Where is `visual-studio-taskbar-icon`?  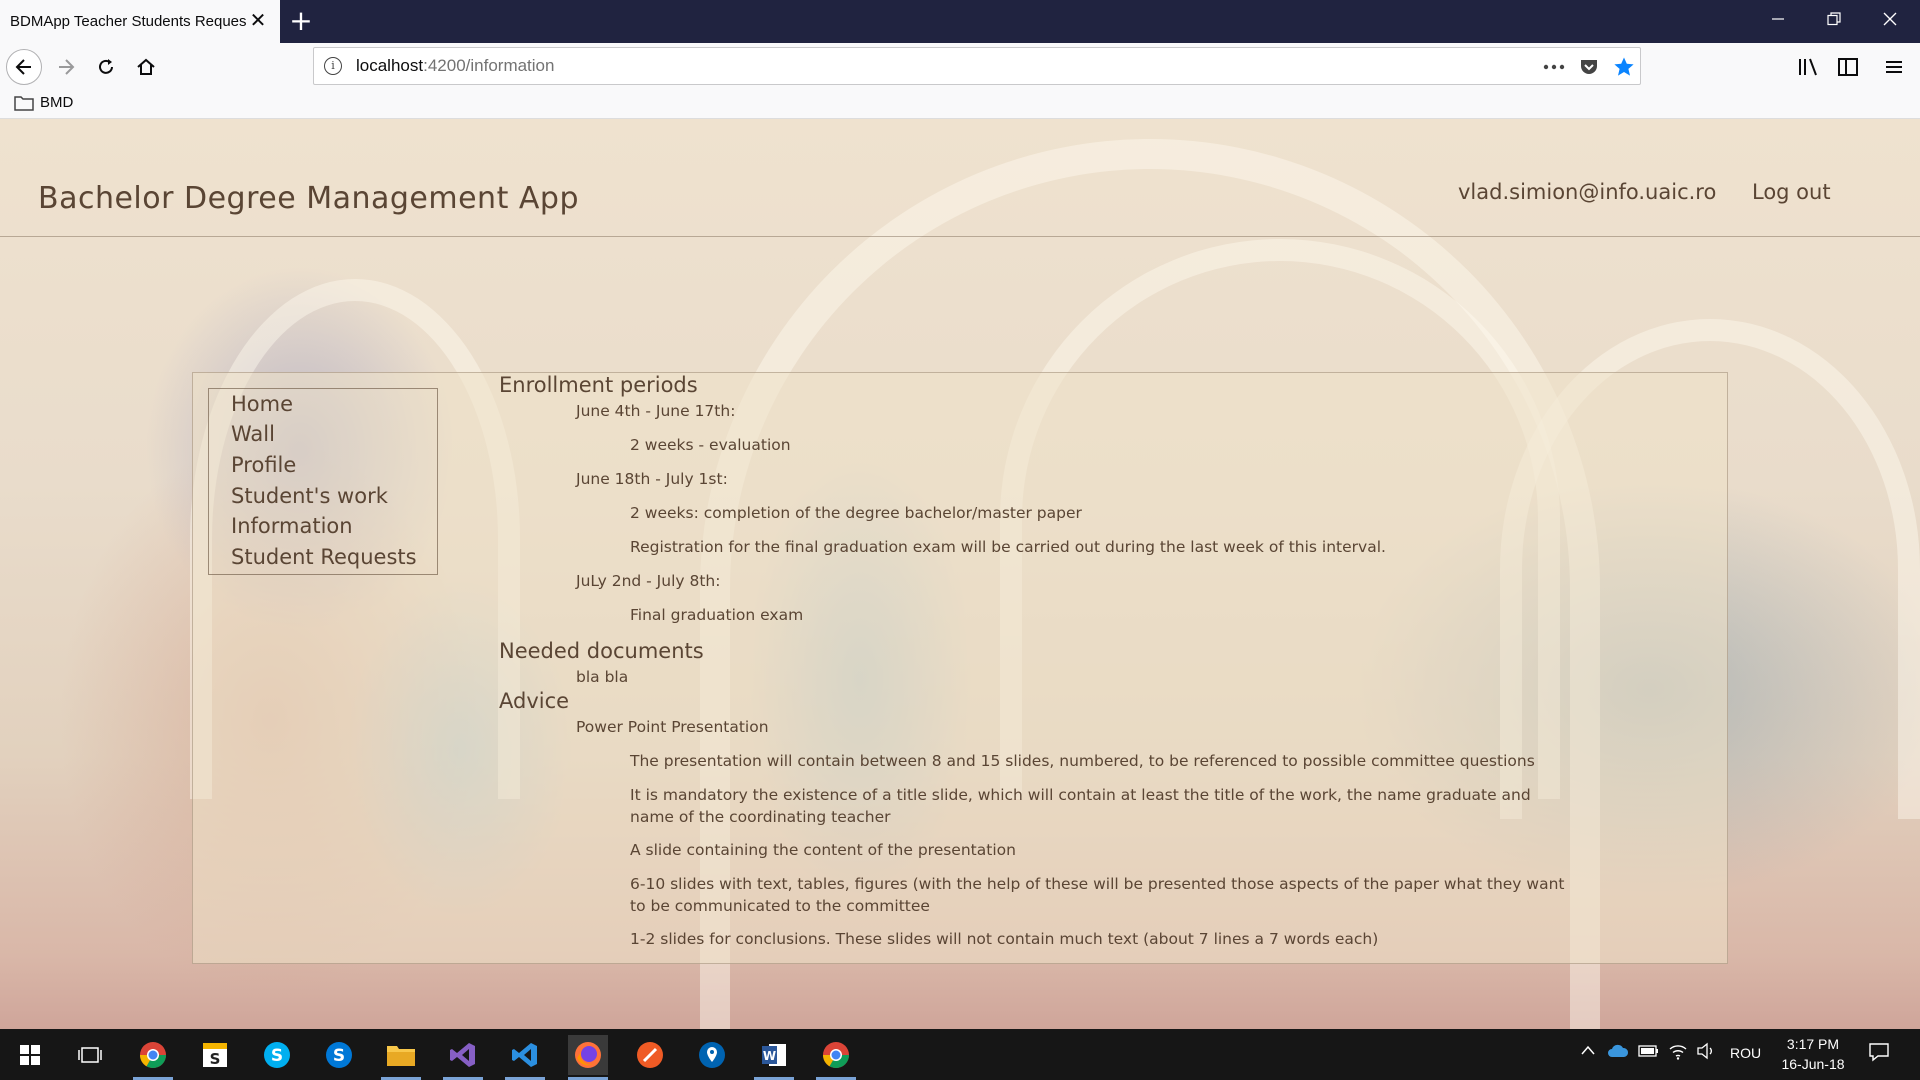
visual-studio-taskbar-icon is located at coordinates (463, 1057).